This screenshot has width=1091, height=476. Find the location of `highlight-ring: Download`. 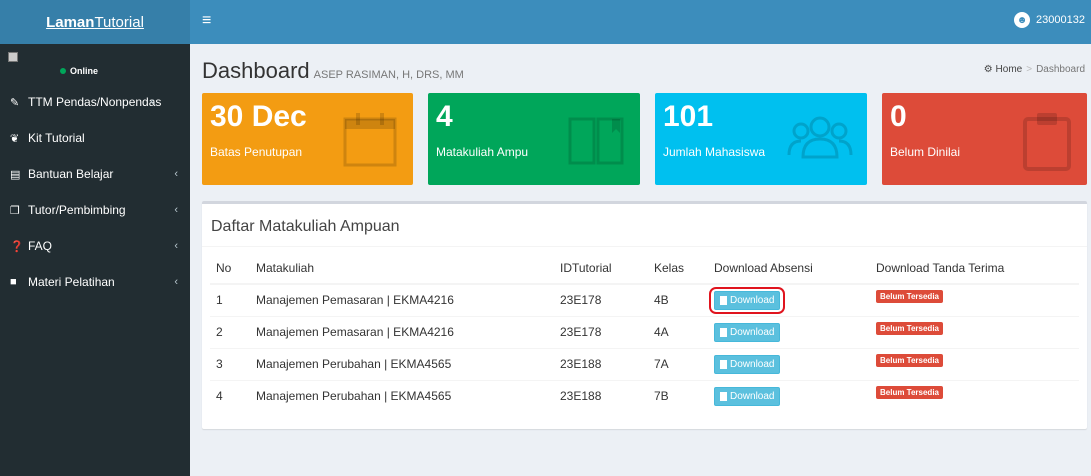

highlight-ring: Download is located at coordinates (747, 300).